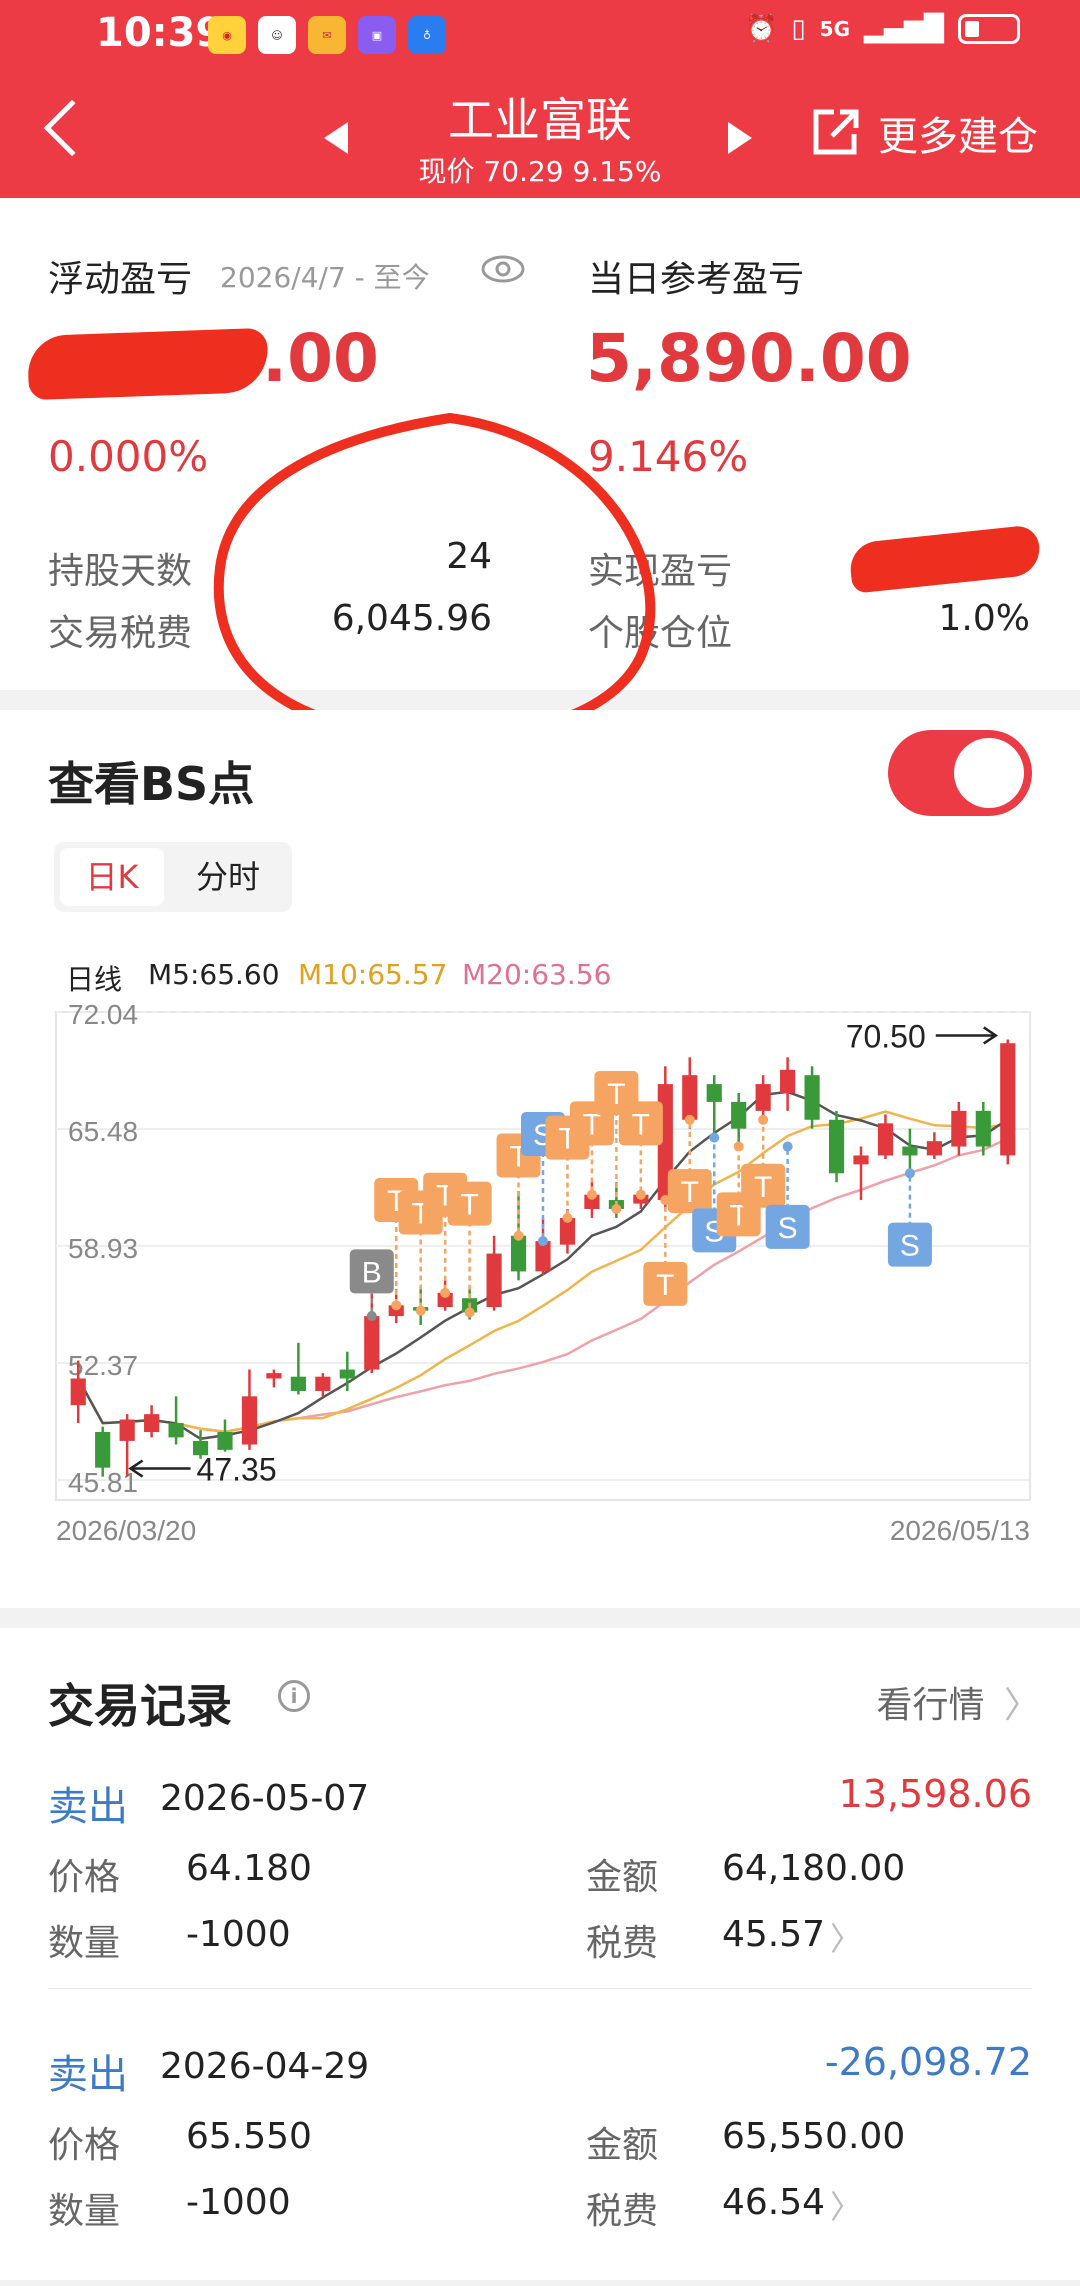  What do you see at coordinates (228, 877) in the screenshot?
I see `tab-intraday: 分时` at bounding box center [228, 877].